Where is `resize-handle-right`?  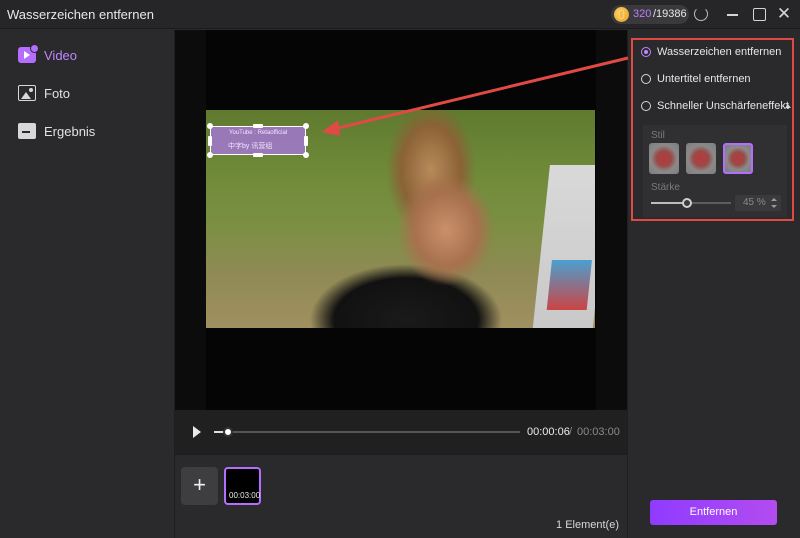 resize-handle-right is located at coordinates (306, 141).